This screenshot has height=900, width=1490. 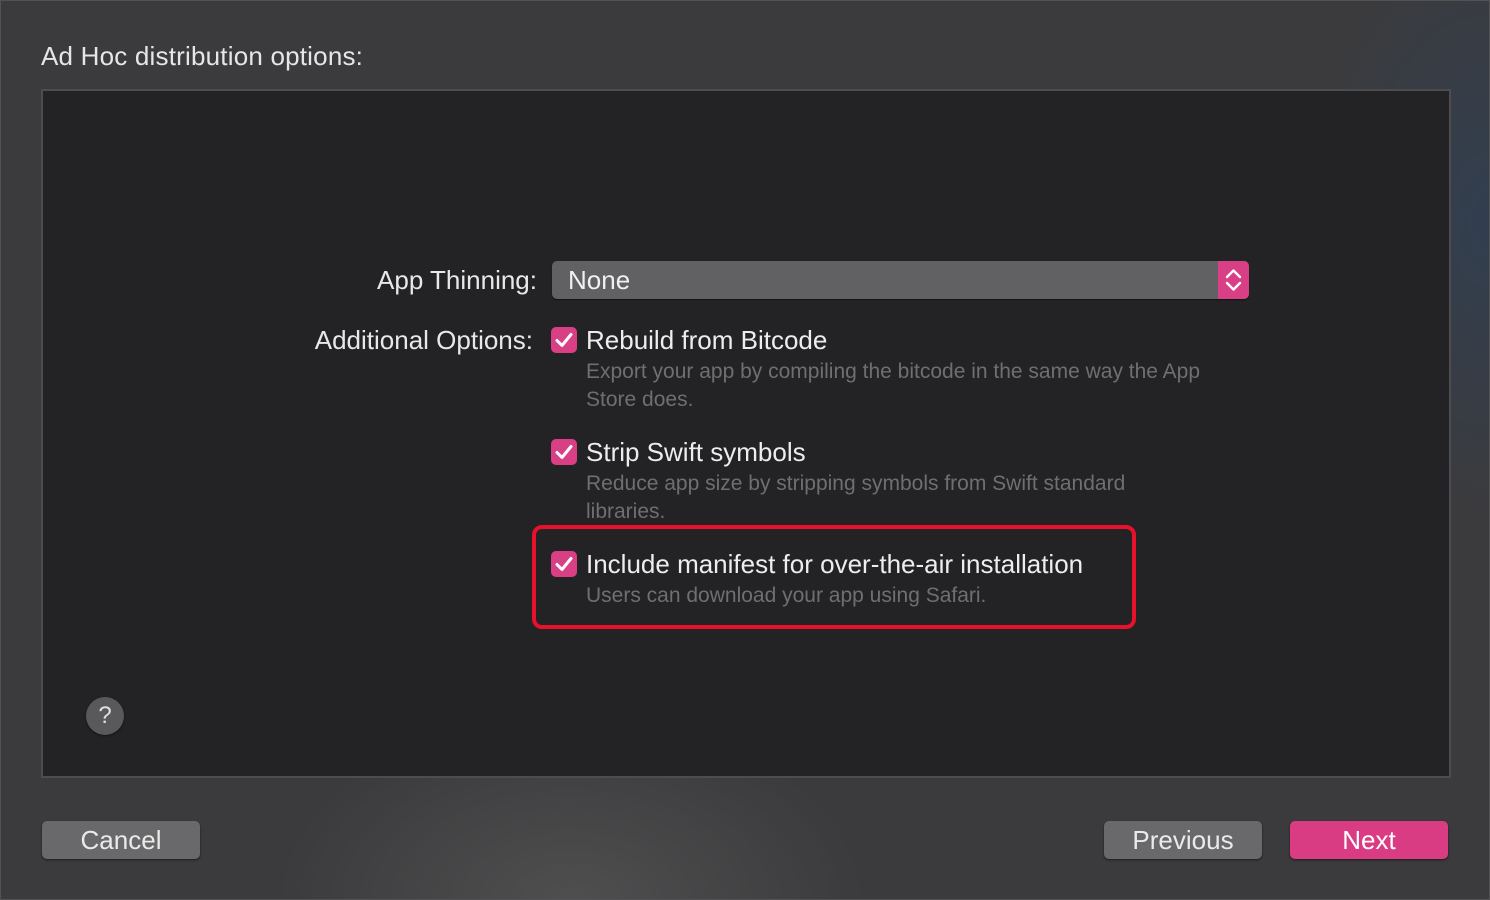 I want to click on additional-options-label: Additional Options:, so click(x=423, y=340).